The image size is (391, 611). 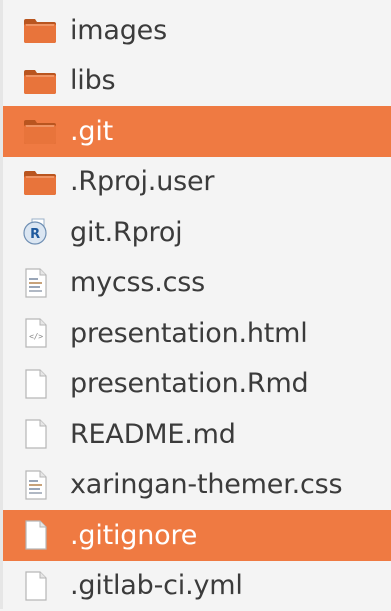 I want to click on html-file-icon: </>, so click(x=43, y=333).